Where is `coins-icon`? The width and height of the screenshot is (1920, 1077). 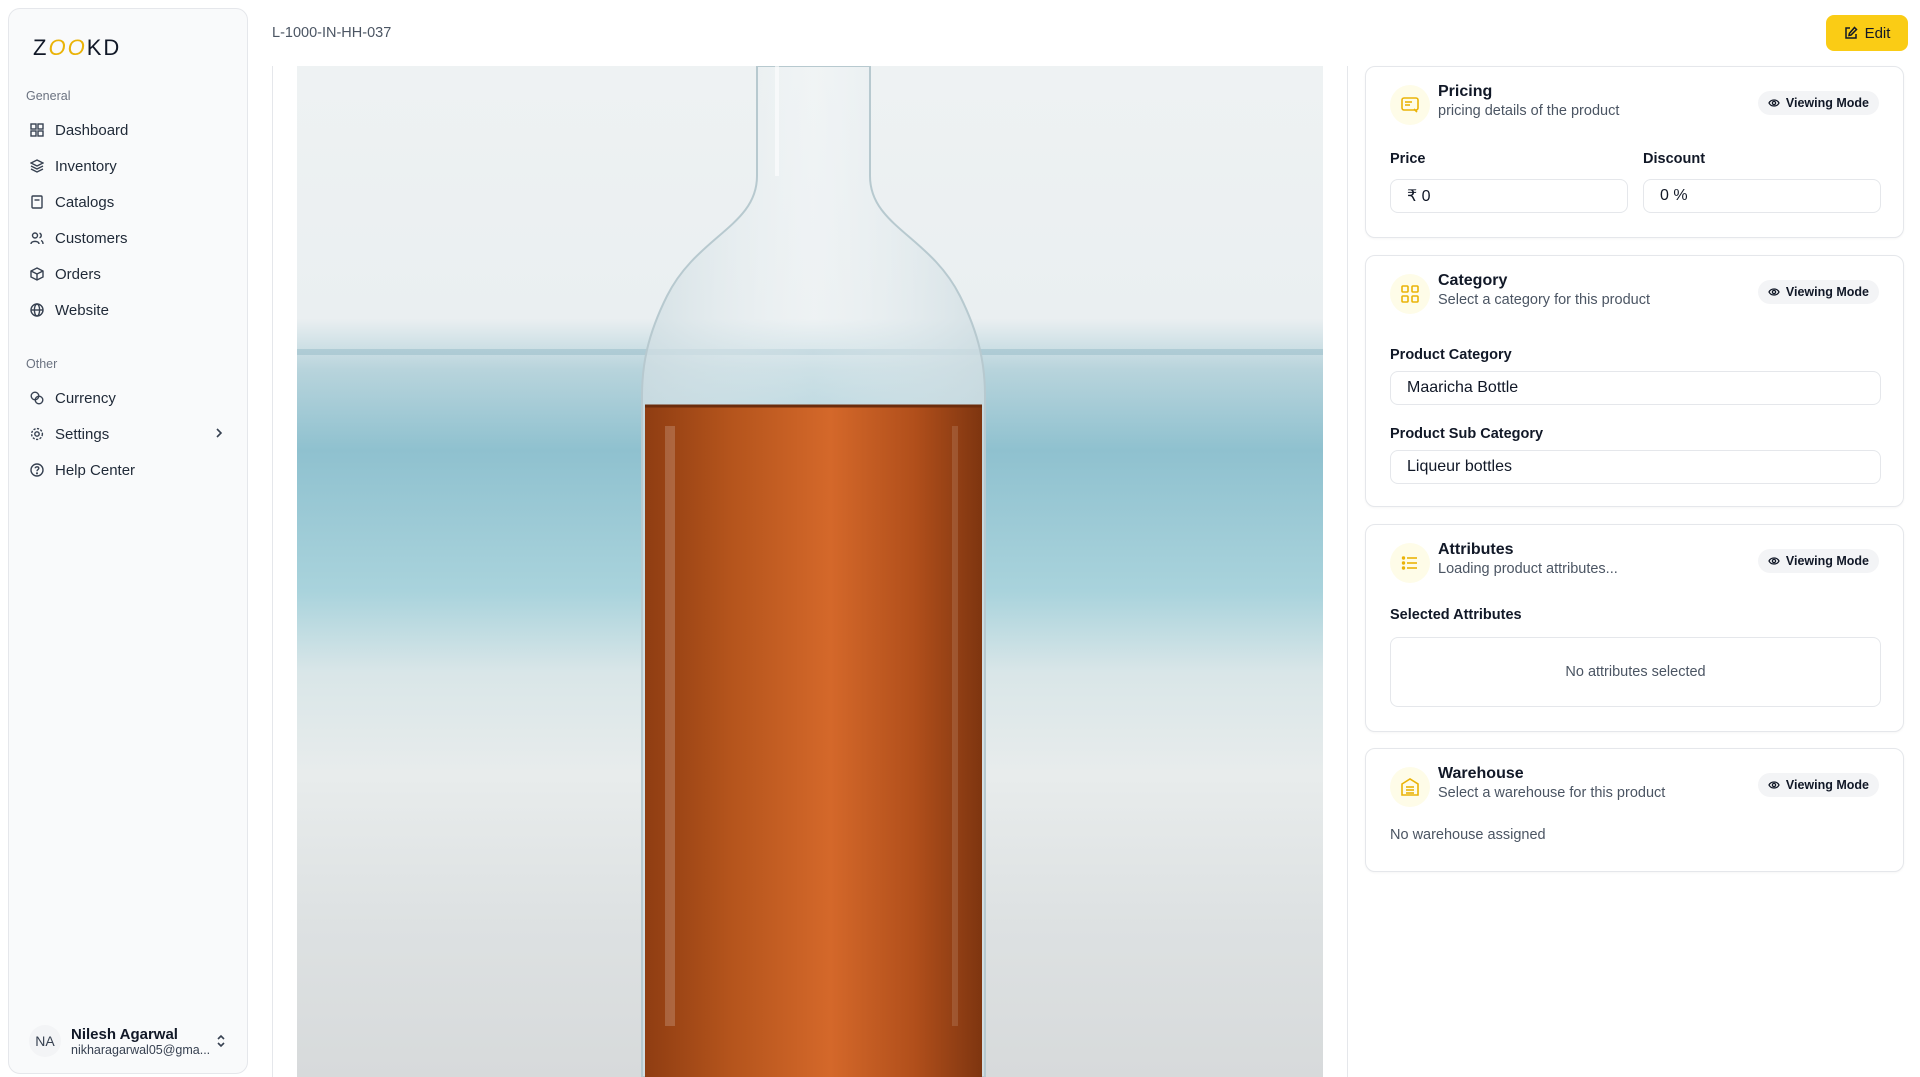 coins-icon is located at coordinates (37, 398).